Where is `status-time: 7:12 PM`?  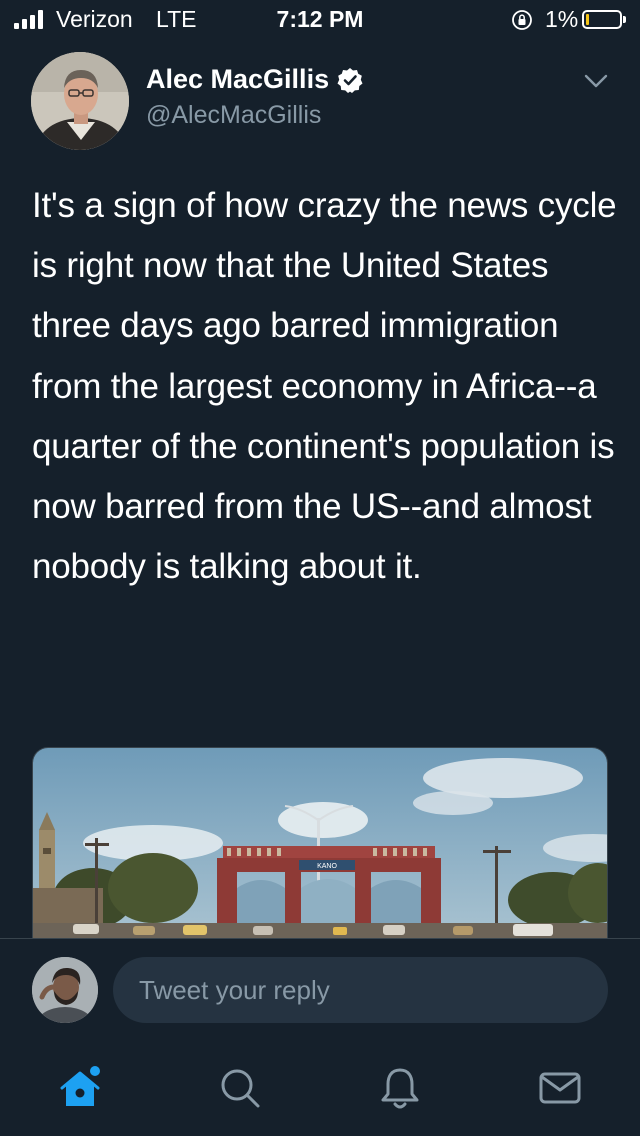
status-time: 7:12 PM is located at coordinates (320, 19).